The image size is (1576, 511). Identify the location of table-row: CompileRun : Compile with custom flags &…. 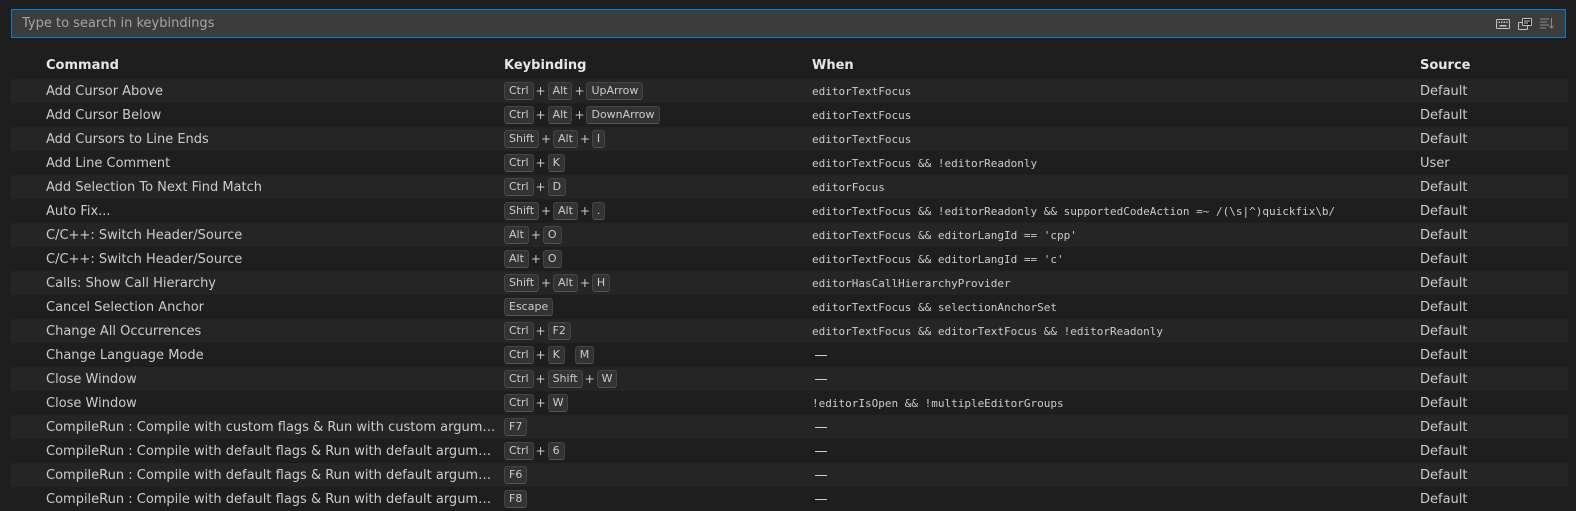
(789, 427).